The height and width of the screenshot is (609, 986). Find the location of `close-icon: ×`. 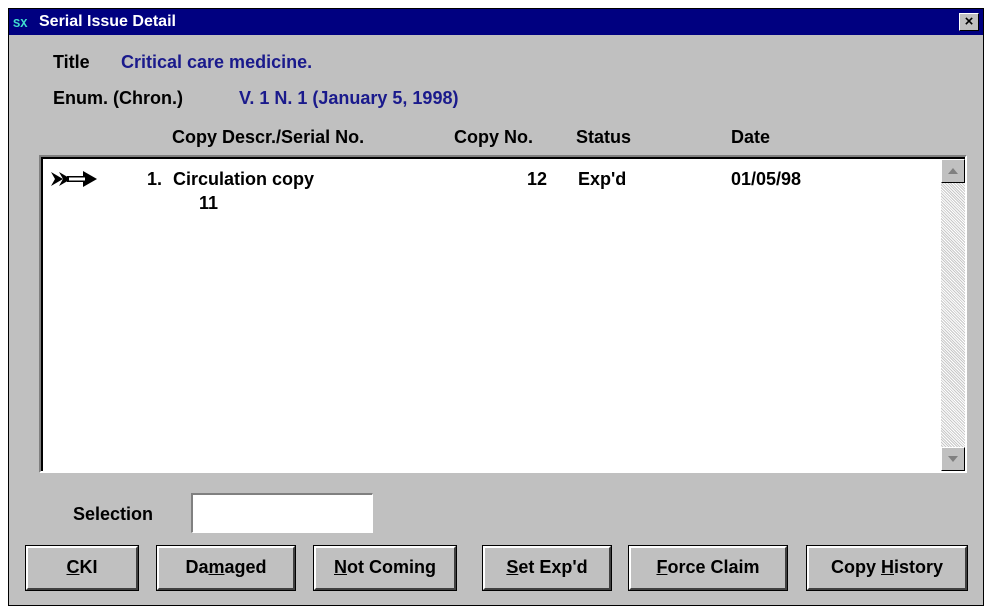

close-icon: × is located at coordinates (969, 21).